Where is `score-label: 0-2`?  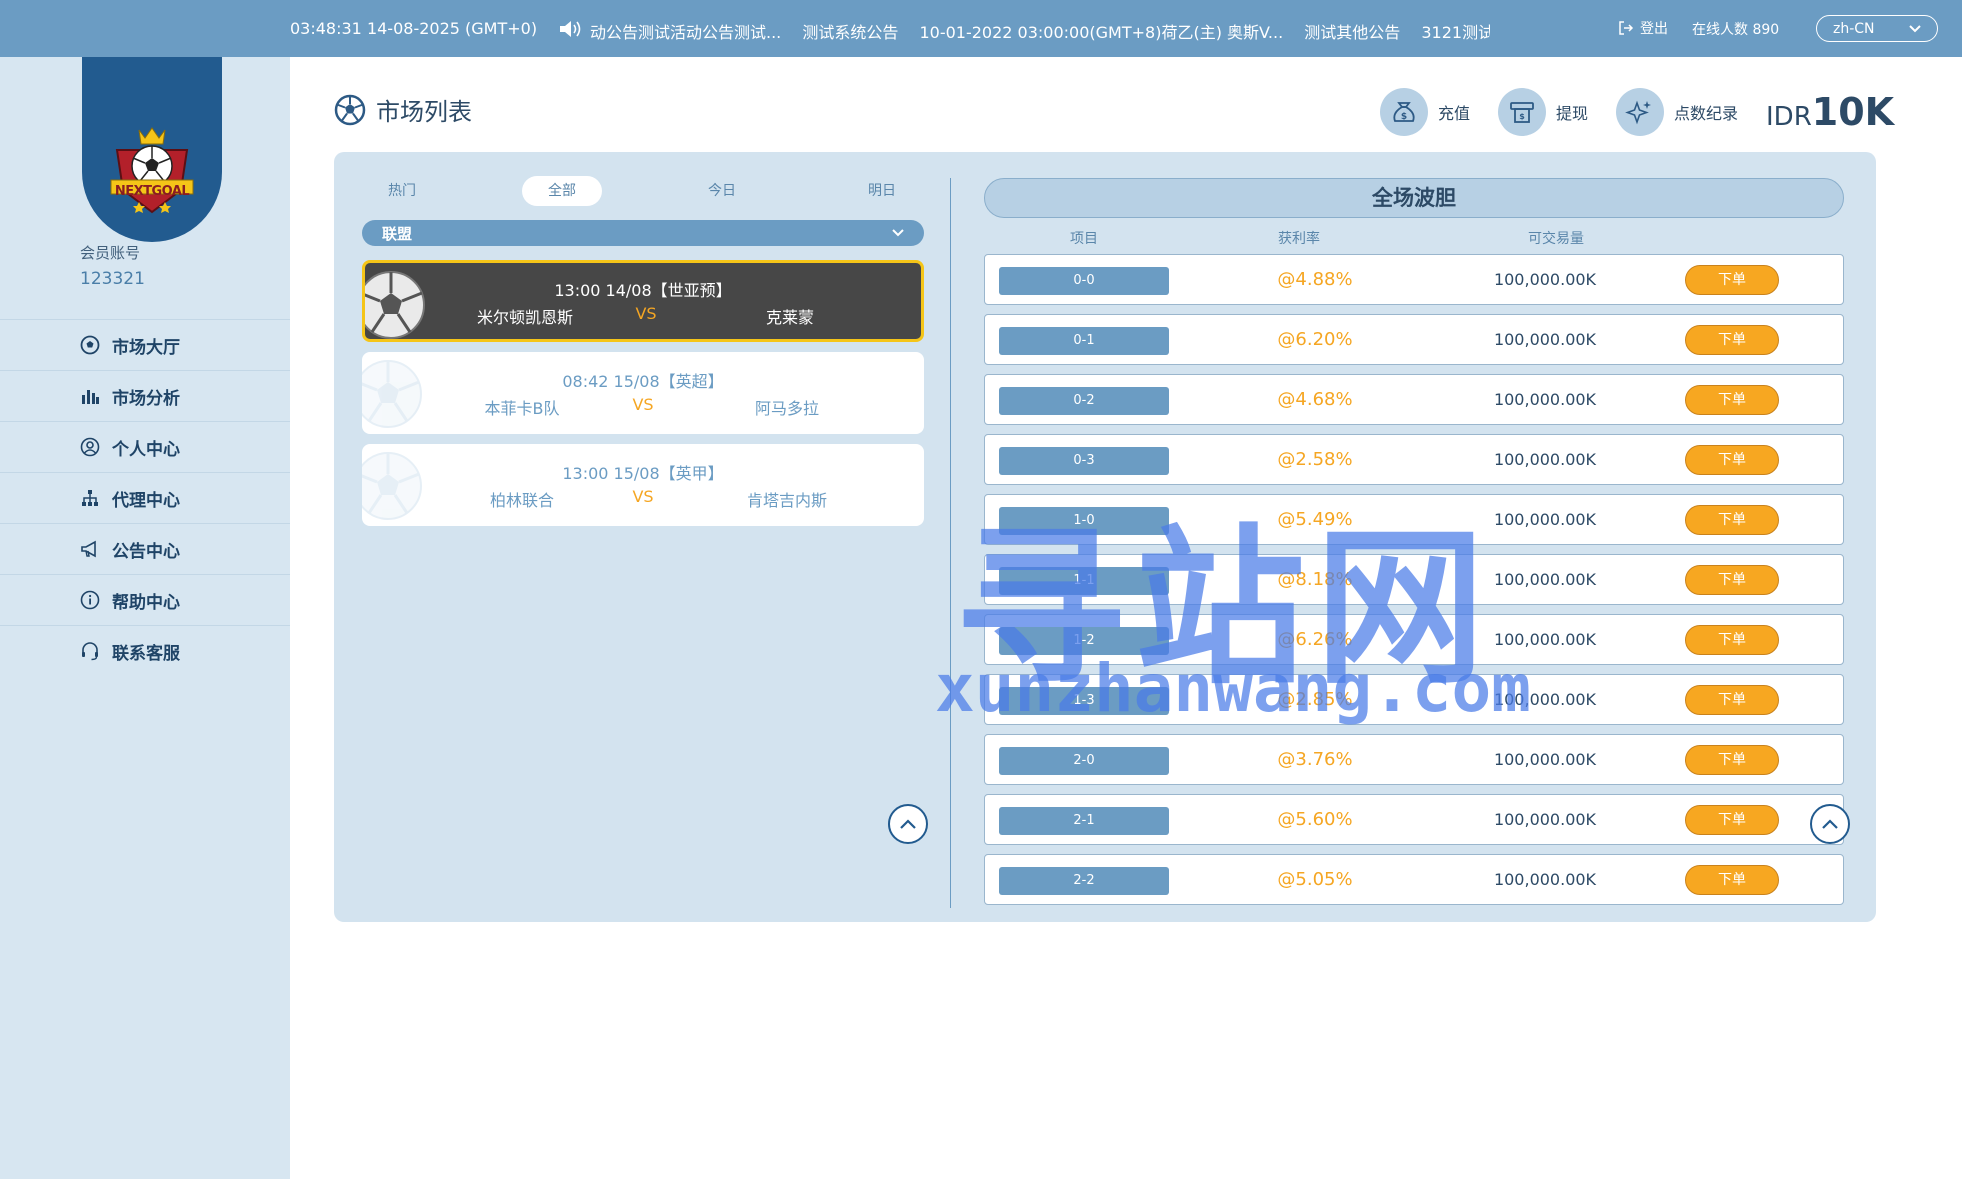 score-label: 0-2 is located at coordinates (1084, 401).